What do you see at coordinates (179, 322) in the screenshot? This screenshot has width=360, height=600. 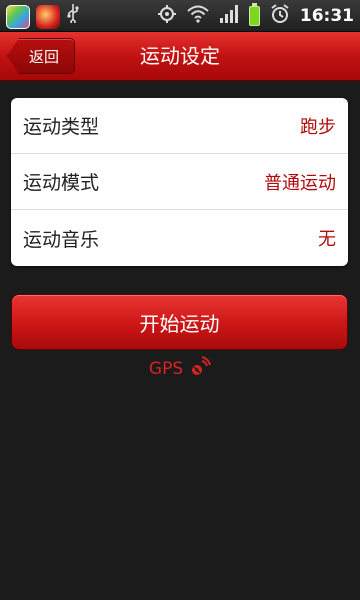 I see `start-sport-button: 开始运动` at bounding box center [179, 322].